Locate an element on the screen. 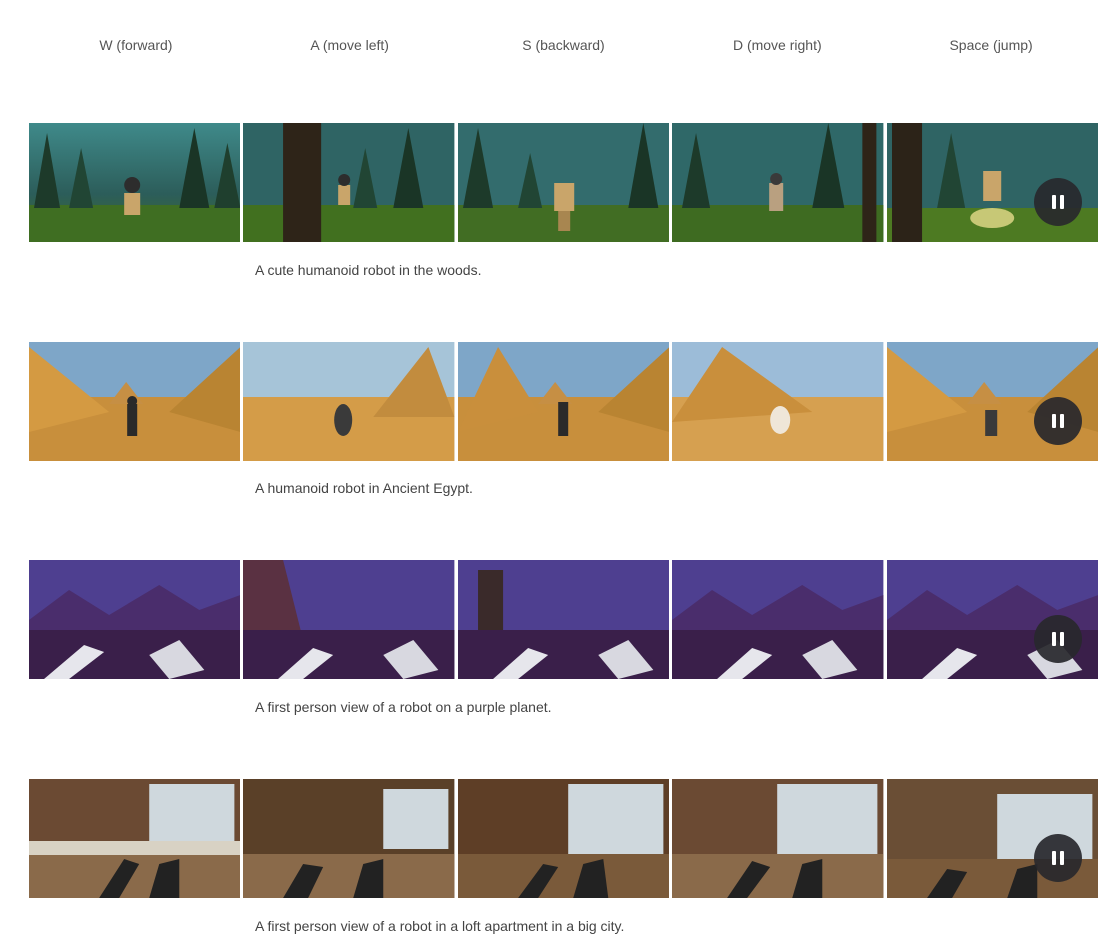 This screenshot has width=1113, height=947. video-frame-loft-forward is located at coordinates (135, 838).